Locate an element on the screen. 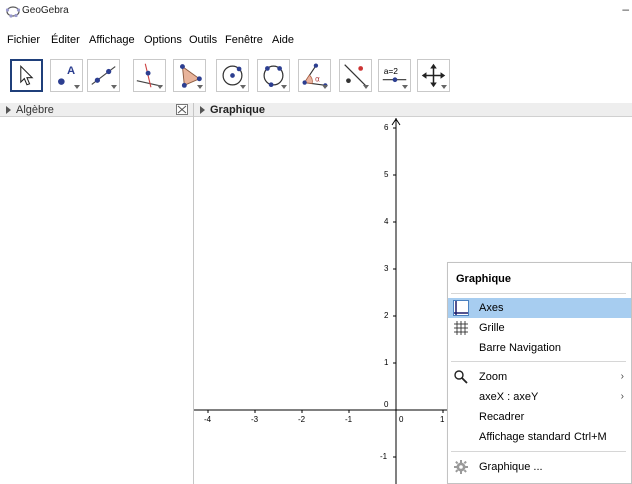  menu-item-label: Axes is located at coordinates (491, 308).